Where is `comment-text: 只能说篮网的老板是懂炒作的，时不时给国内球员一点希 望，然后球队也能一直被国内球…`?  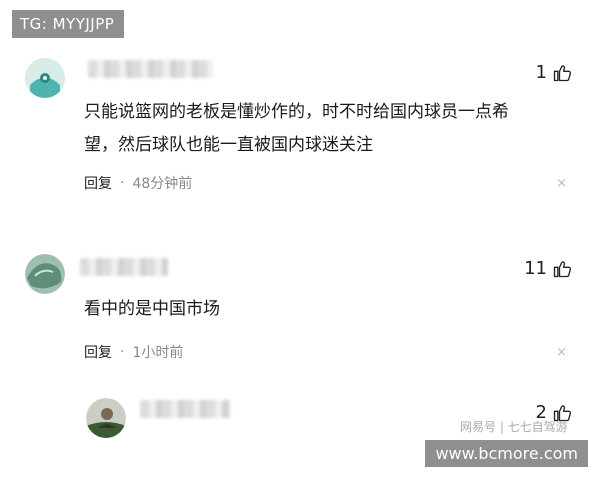
comment-text: 只能说篮网的老板是懂炒作的，时不时给国内球员一点希 望，然后球队也能一直被国内球… is located at coordinates (314, 129).